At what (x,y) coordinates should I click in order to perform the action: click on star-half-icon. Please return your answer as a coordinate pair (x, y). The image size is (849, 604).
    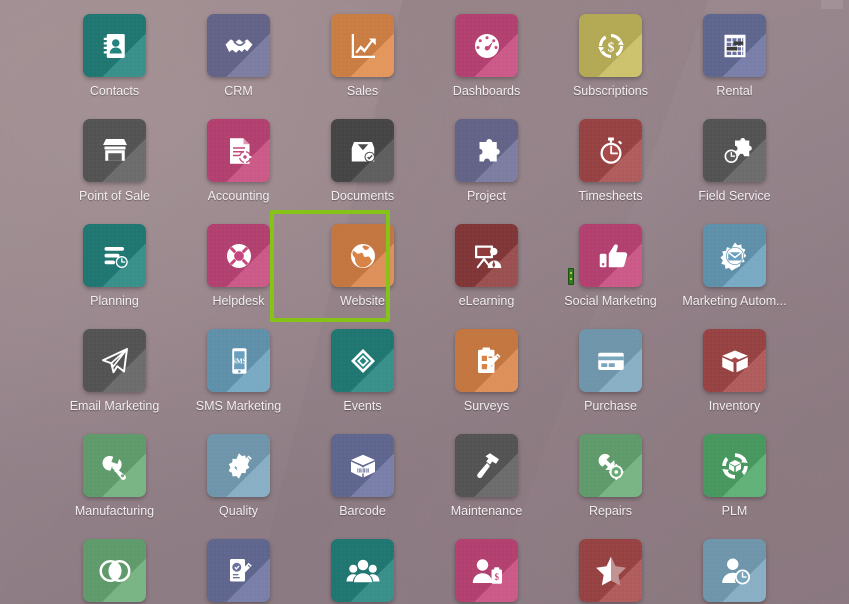
    Looking at the image, I should click on (610, 570).